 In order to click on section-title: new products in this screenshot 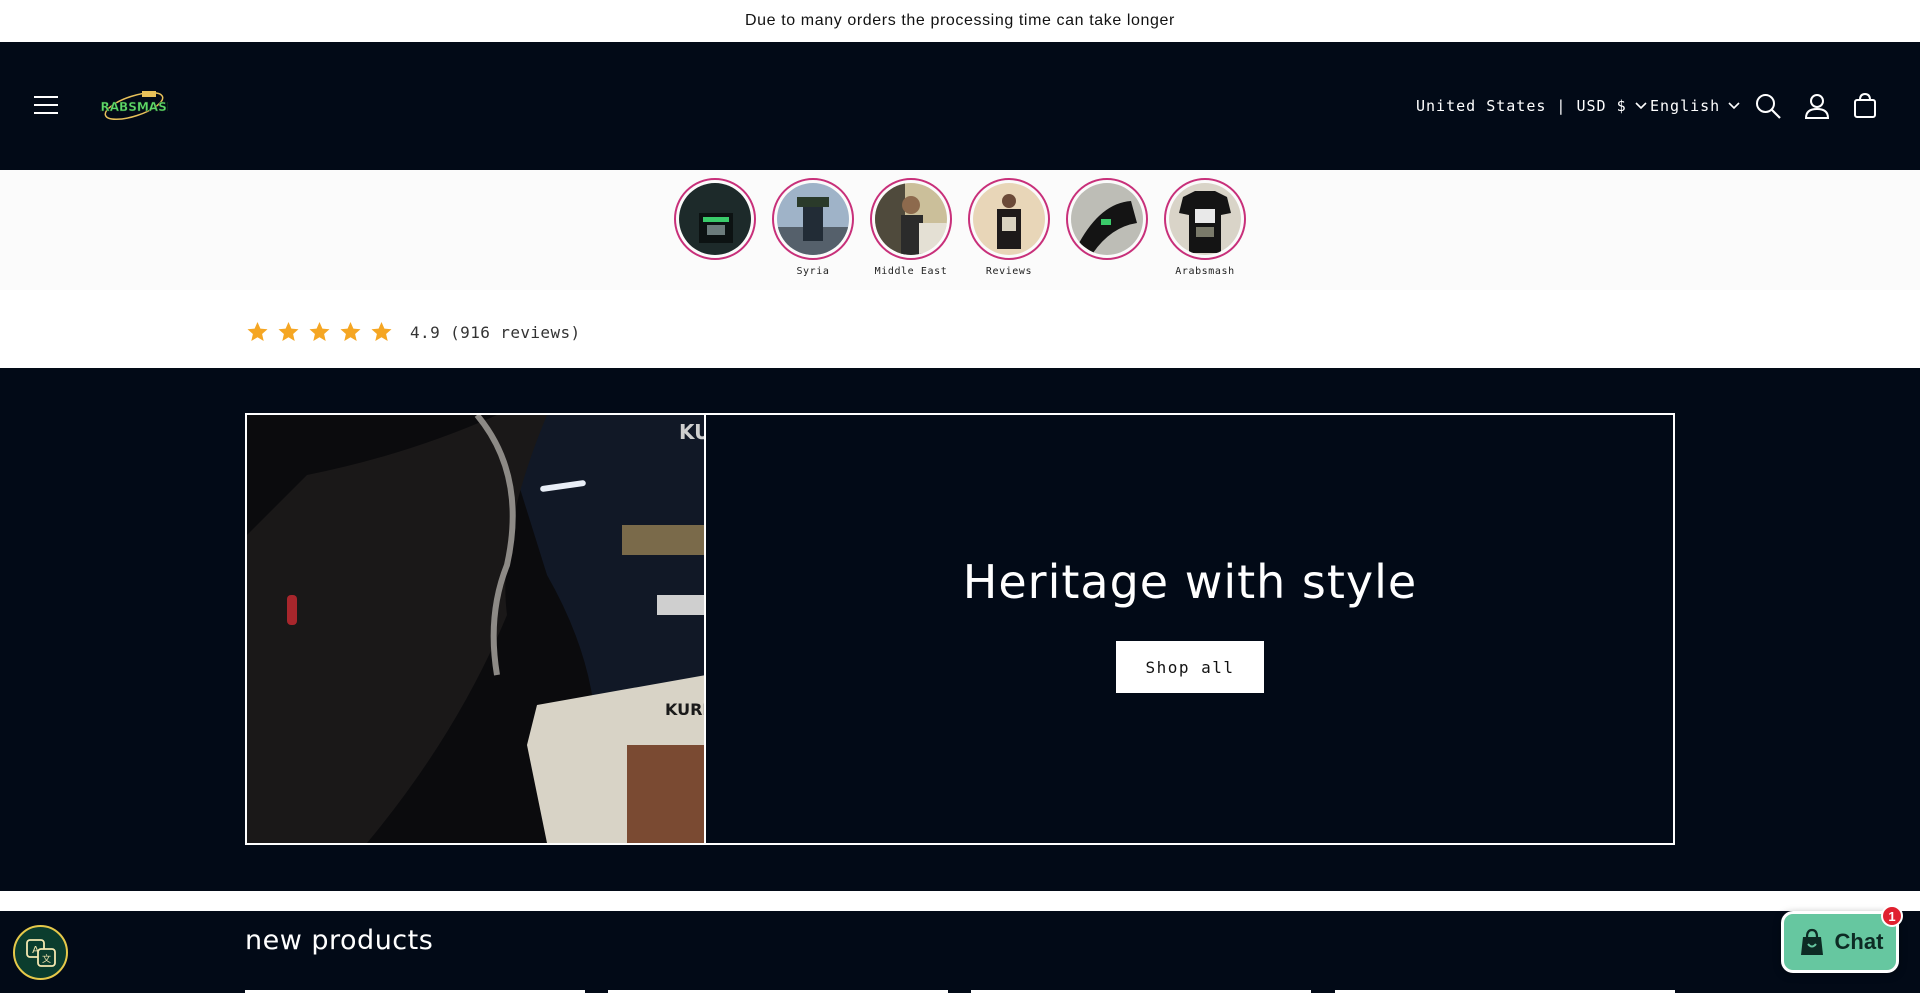, I will do `click(339, 940)`.